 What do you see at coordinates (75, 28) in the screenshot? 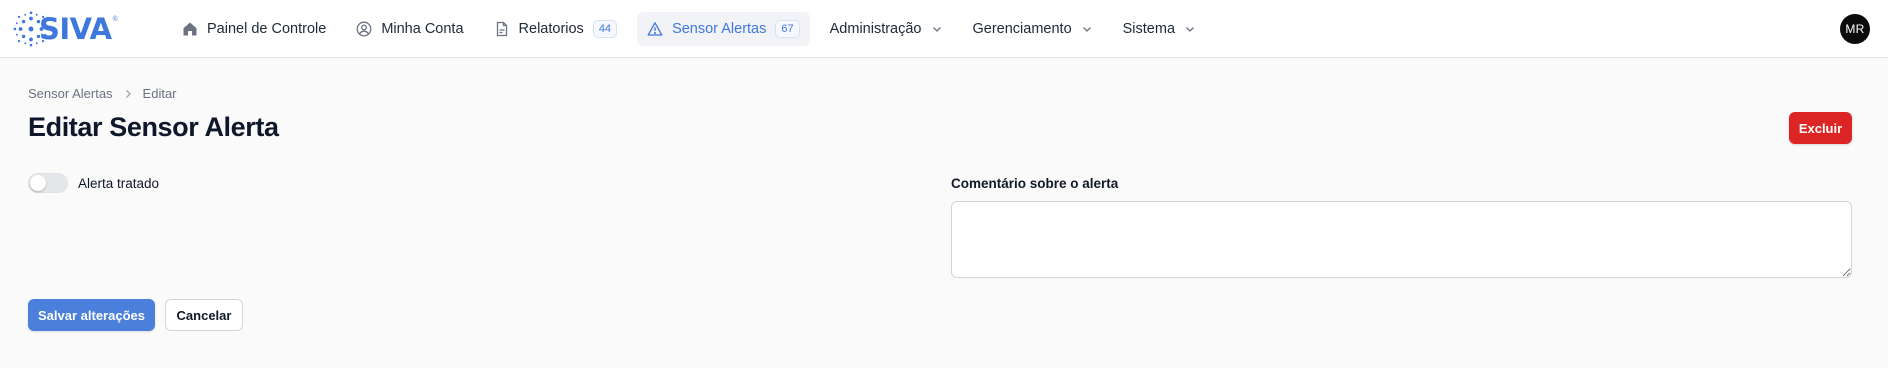
I see `logo-text: SIVA` at bounding box center [75, 28].